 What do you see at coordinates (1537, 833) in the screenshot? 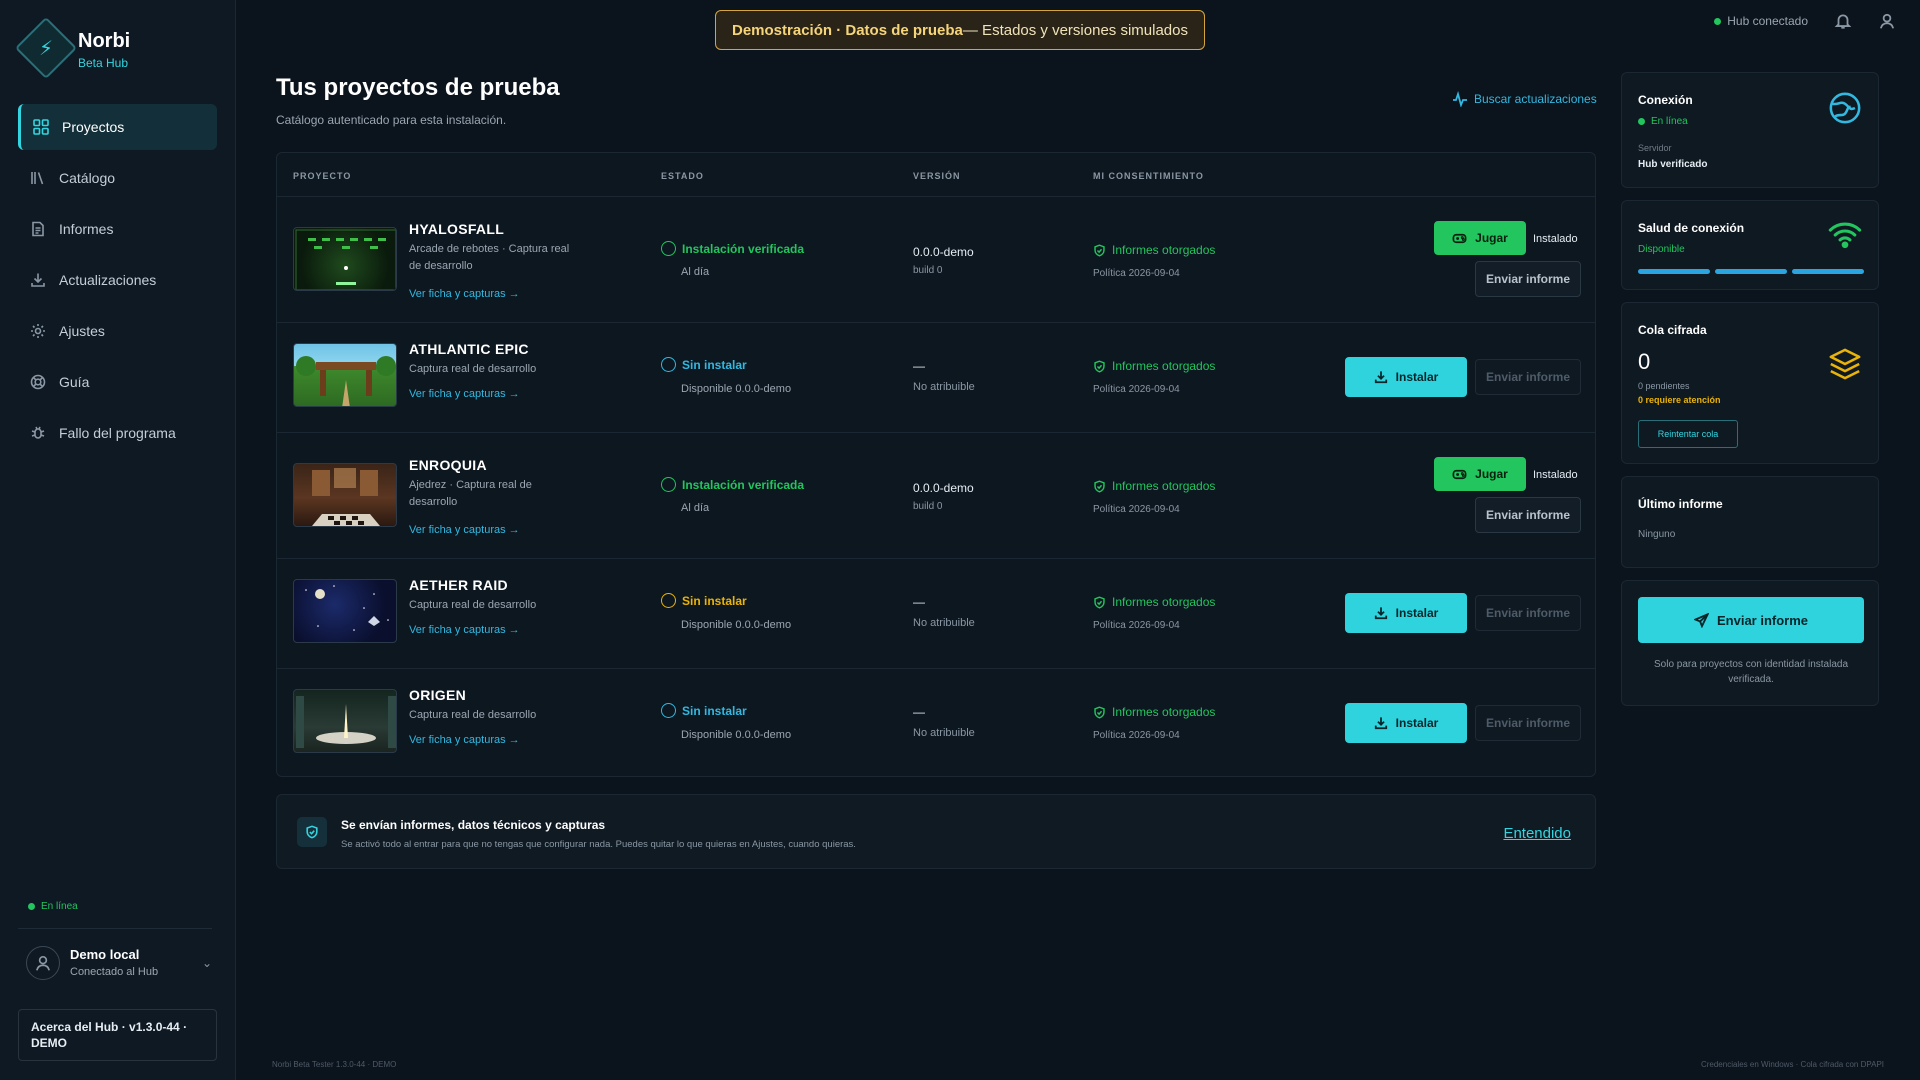
I see `understood-link: Entendido` at bounding box center [1537, 833].